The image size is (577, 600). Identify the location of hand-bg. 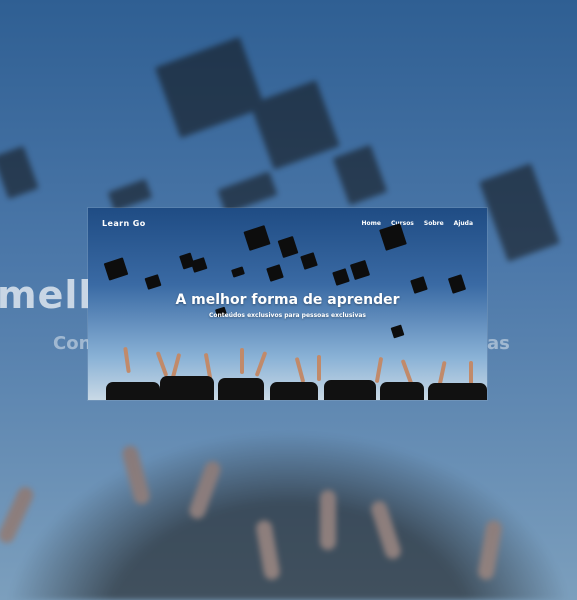
(328, 520).